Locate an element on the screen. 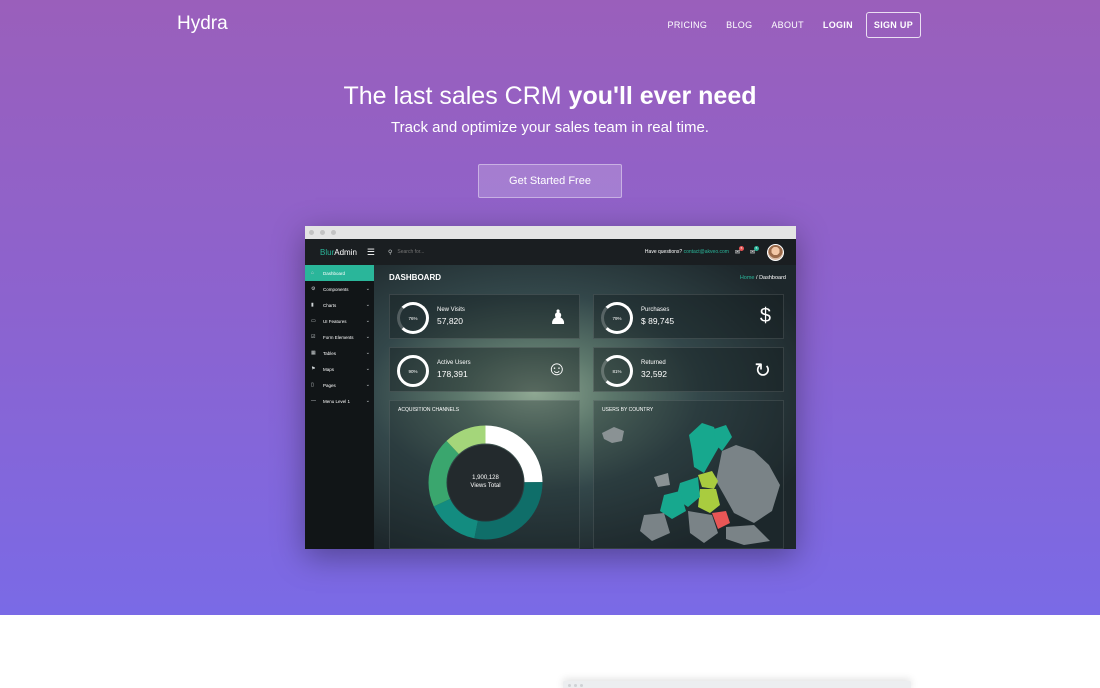 This screenshot has width=1100, height=688. mail-icon: ✉ 5 is located at coordinates (754, 250).